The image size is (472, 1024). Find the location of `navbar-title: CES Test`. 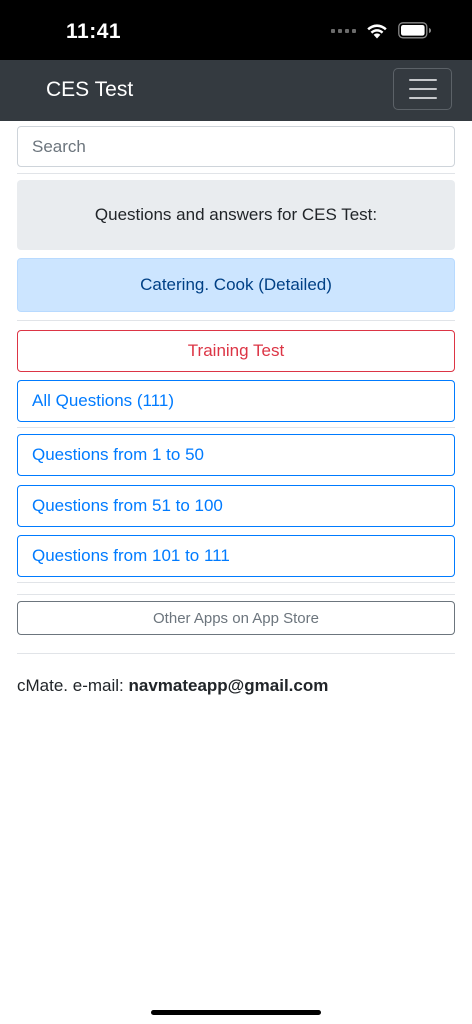

navbar-title: CES Test is located at coordinates (89, 90).